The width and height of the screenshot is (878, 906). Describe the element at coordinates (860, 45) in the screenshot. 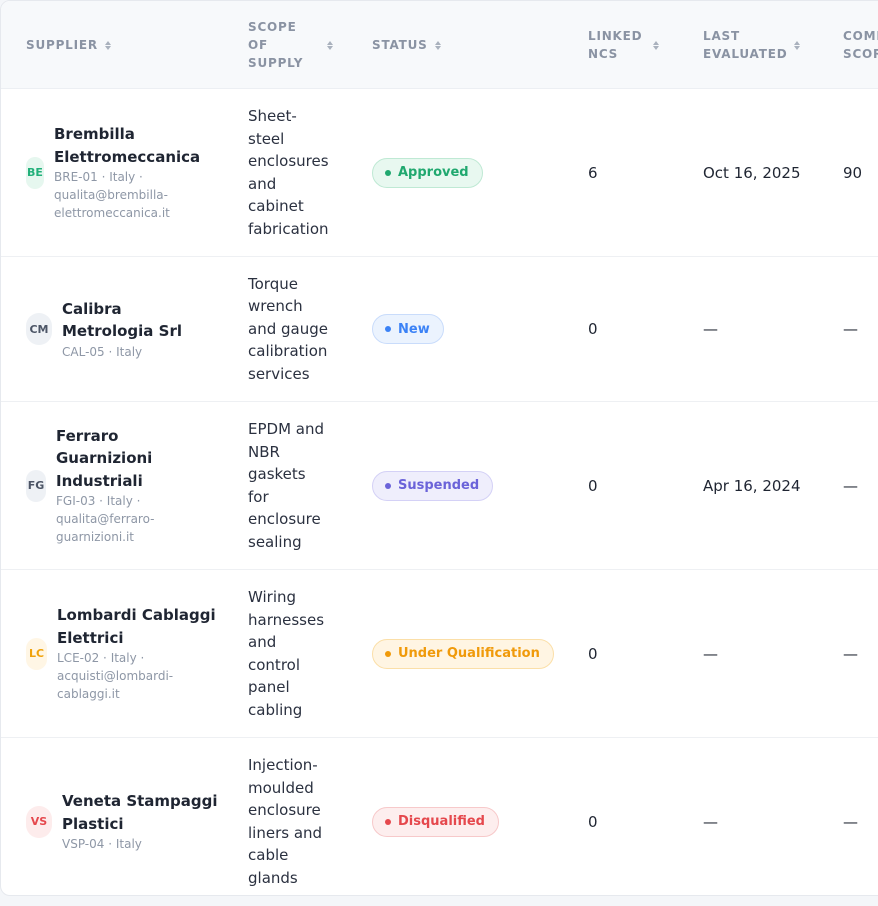

I see `column-header-composite-score: COMPOSITE SCORE` at that location.